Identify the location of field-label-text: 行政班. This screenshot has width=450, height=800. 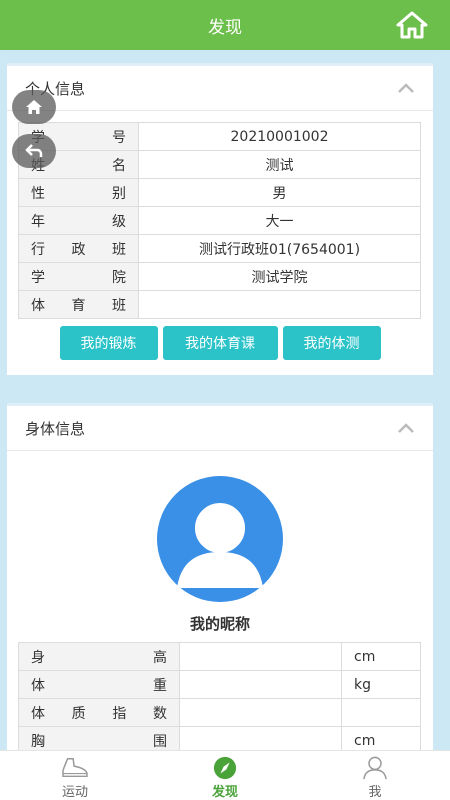
(78, 249).